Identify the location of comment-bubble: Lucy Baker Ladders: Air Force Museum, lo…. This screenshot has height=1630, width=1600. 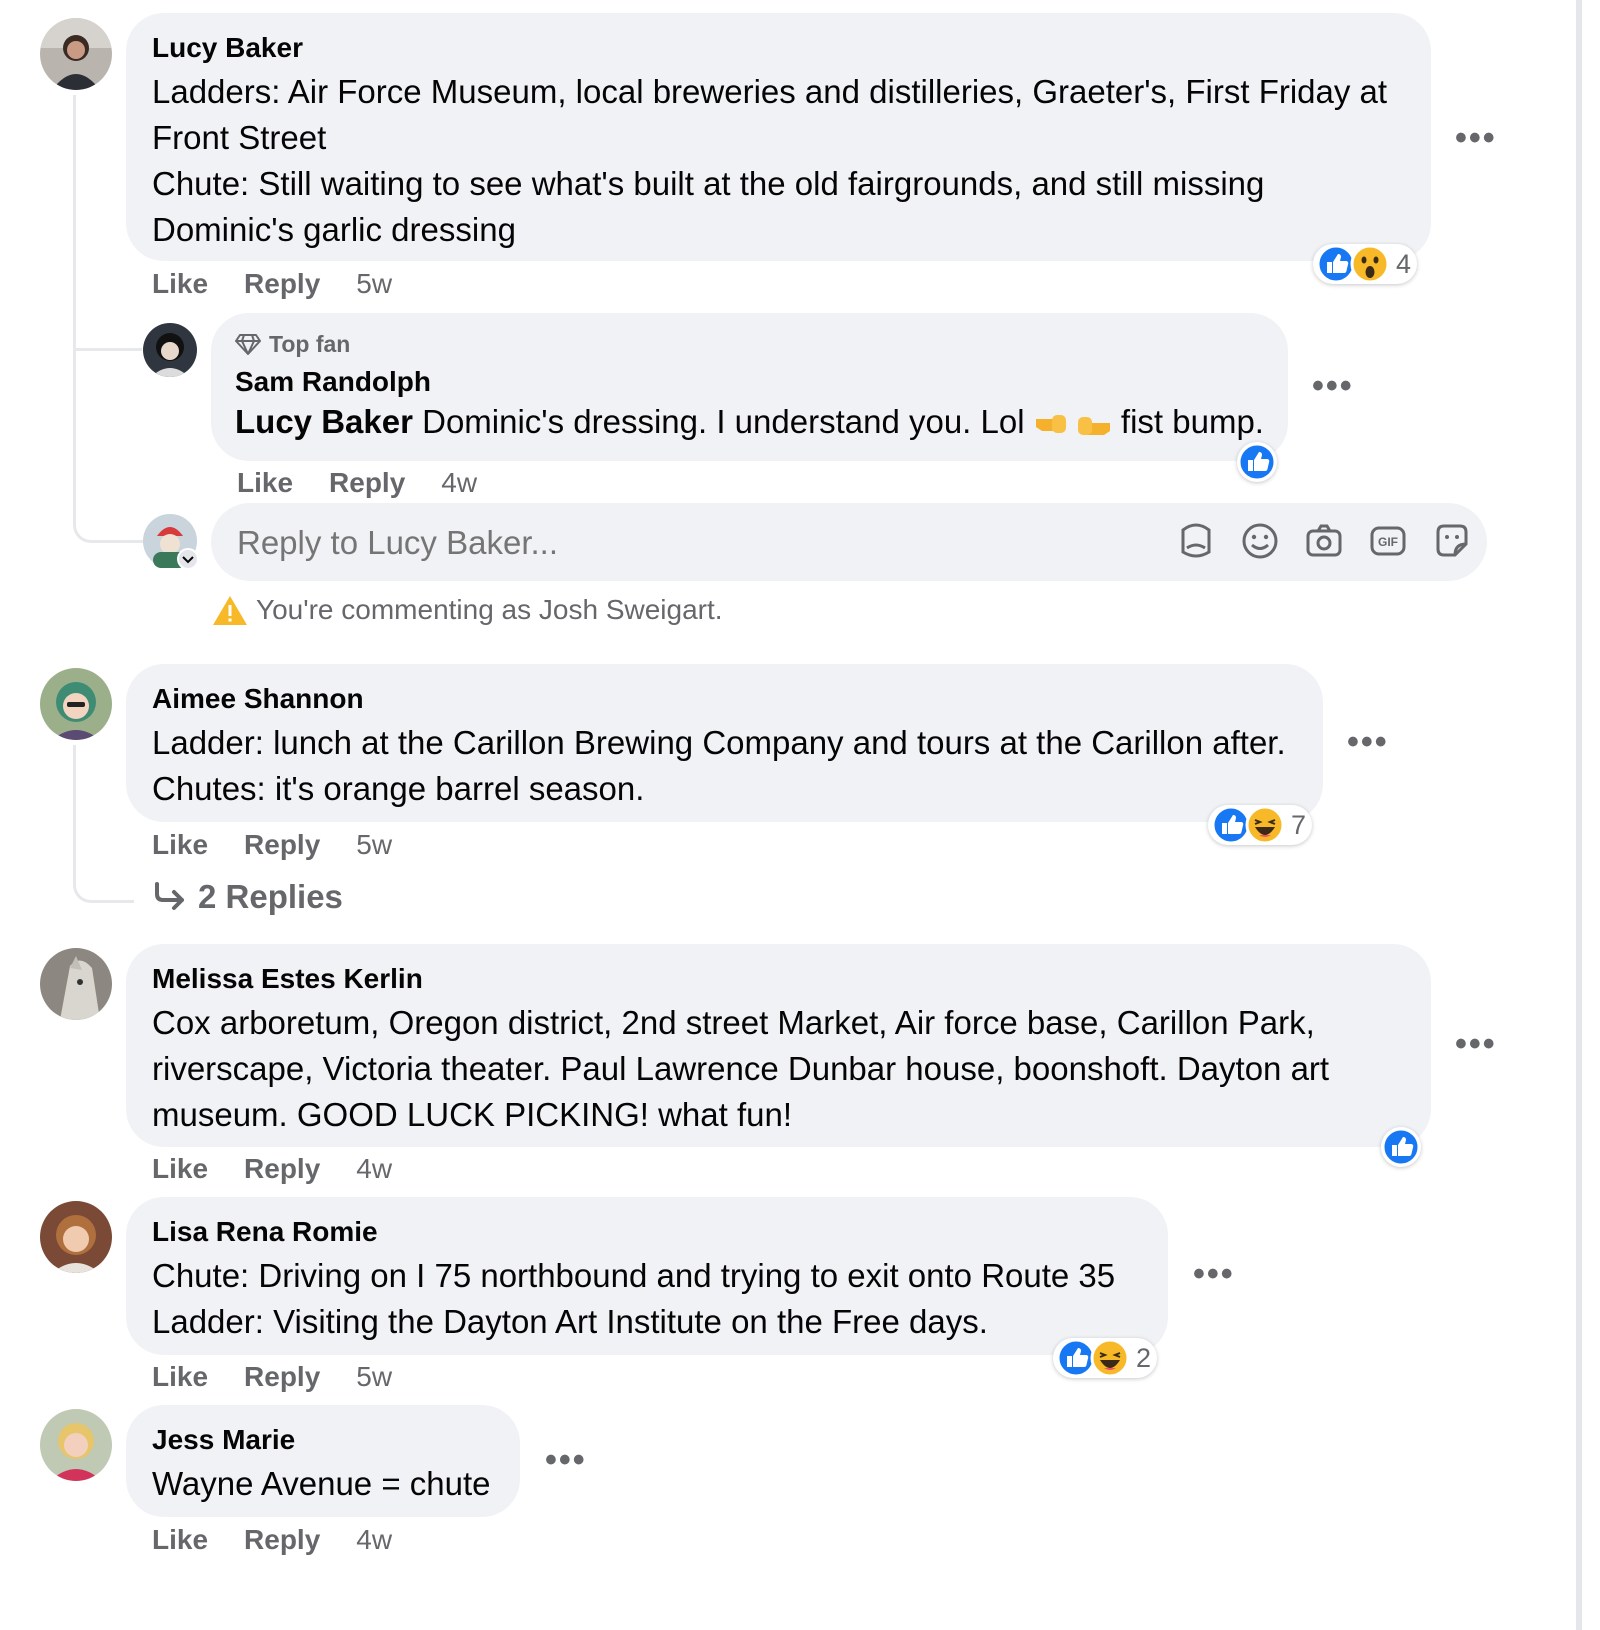
(778, 137).